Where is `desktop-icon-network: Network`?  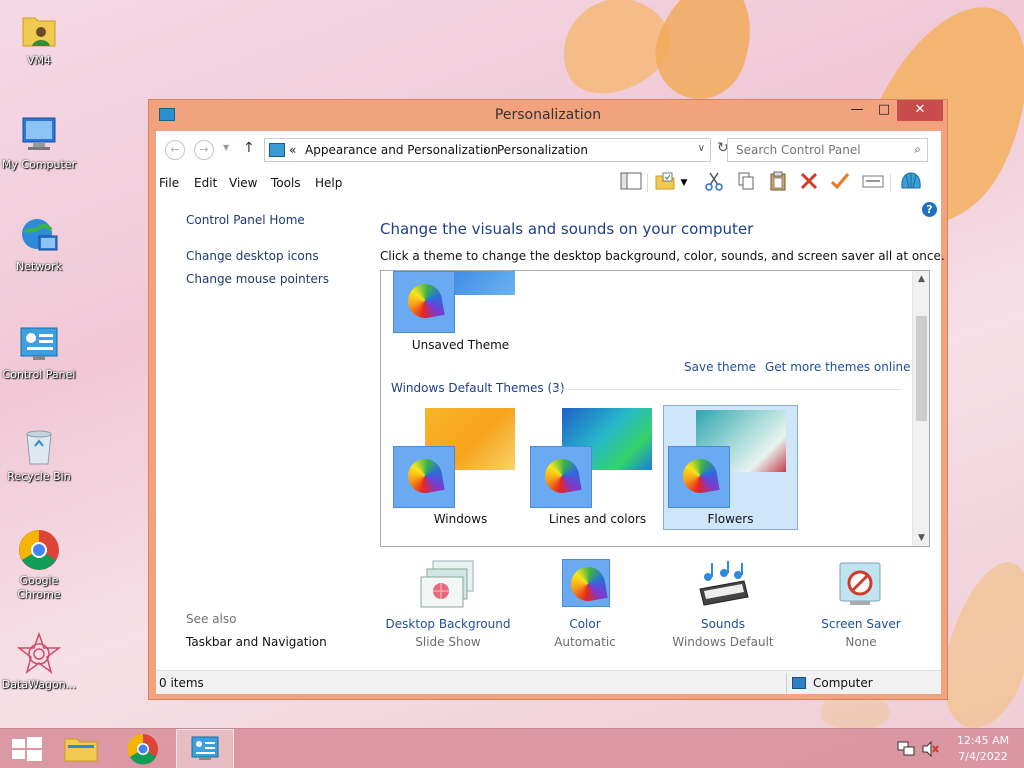
desktop-icon-network: Network is located at coordinates (39, 244).